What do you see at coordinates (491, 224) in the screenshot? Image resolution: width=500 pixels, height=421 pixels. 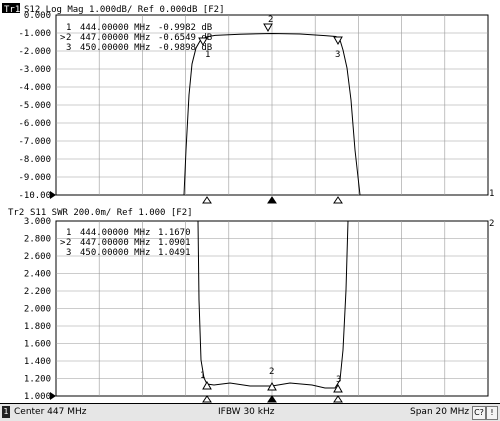 I see `trace2-right-label: 2` at bounding box center [491, 224].